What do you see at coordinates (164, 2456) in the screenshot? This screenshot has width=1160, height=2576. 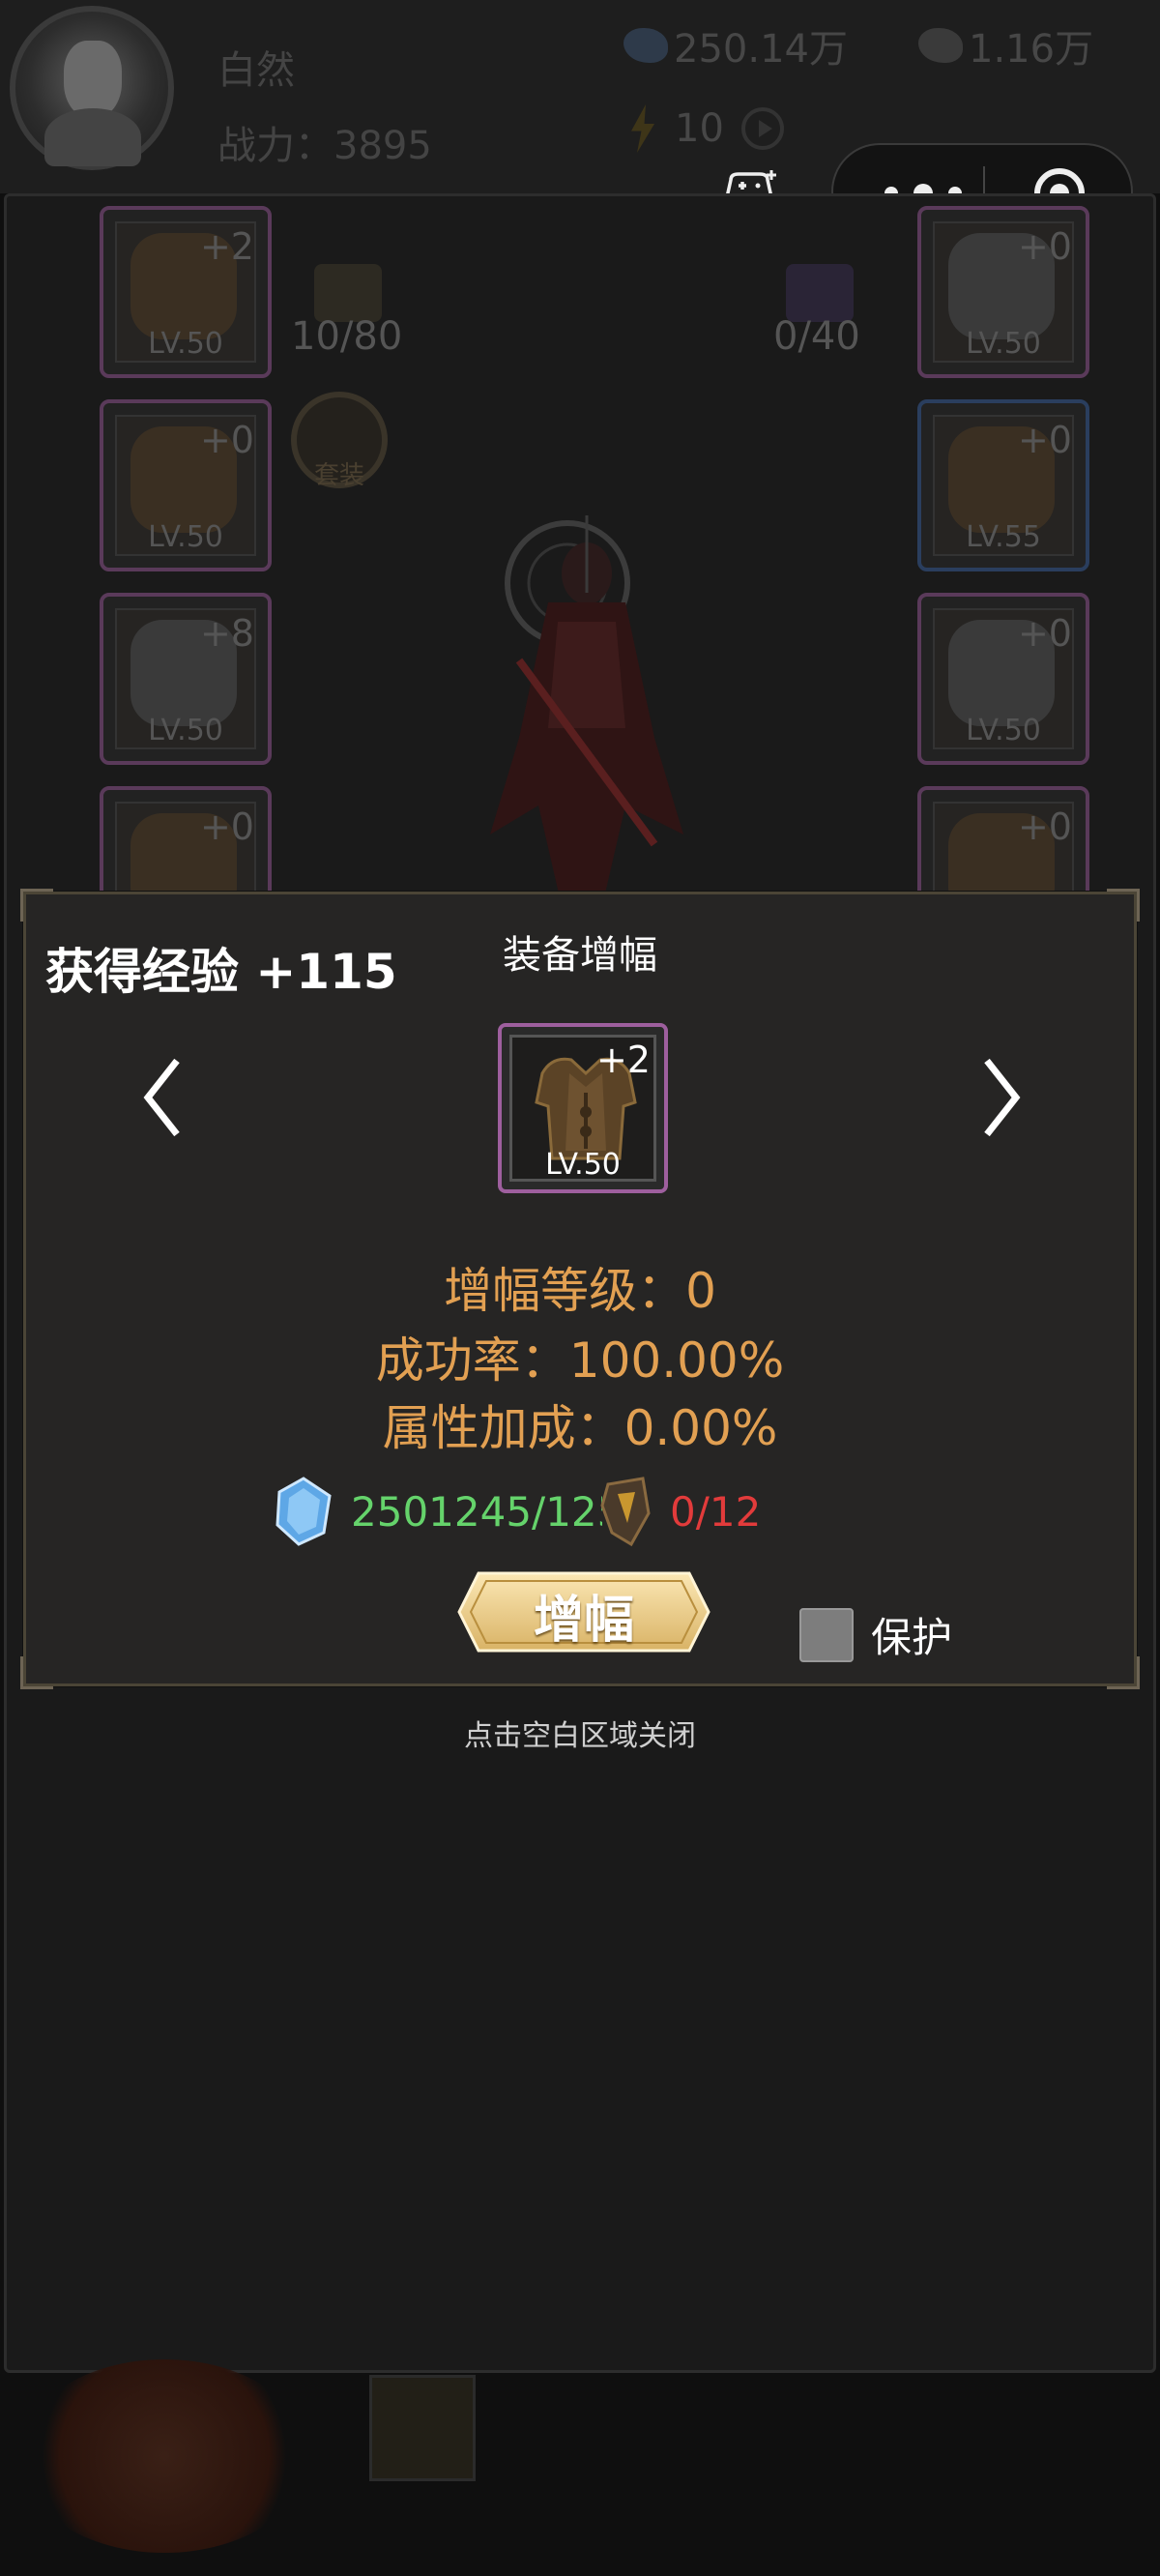 I see `bottom-orb` at bounding box center [164, 2456].